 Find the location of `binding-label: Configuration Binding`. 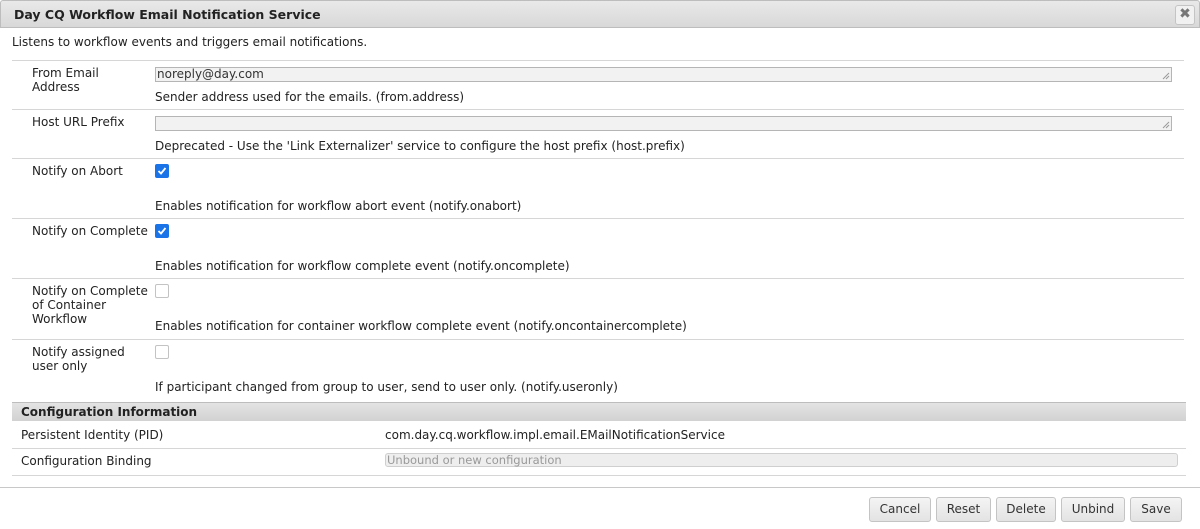

binding-label: Configuration Binding is located at coordinates (86, 461).